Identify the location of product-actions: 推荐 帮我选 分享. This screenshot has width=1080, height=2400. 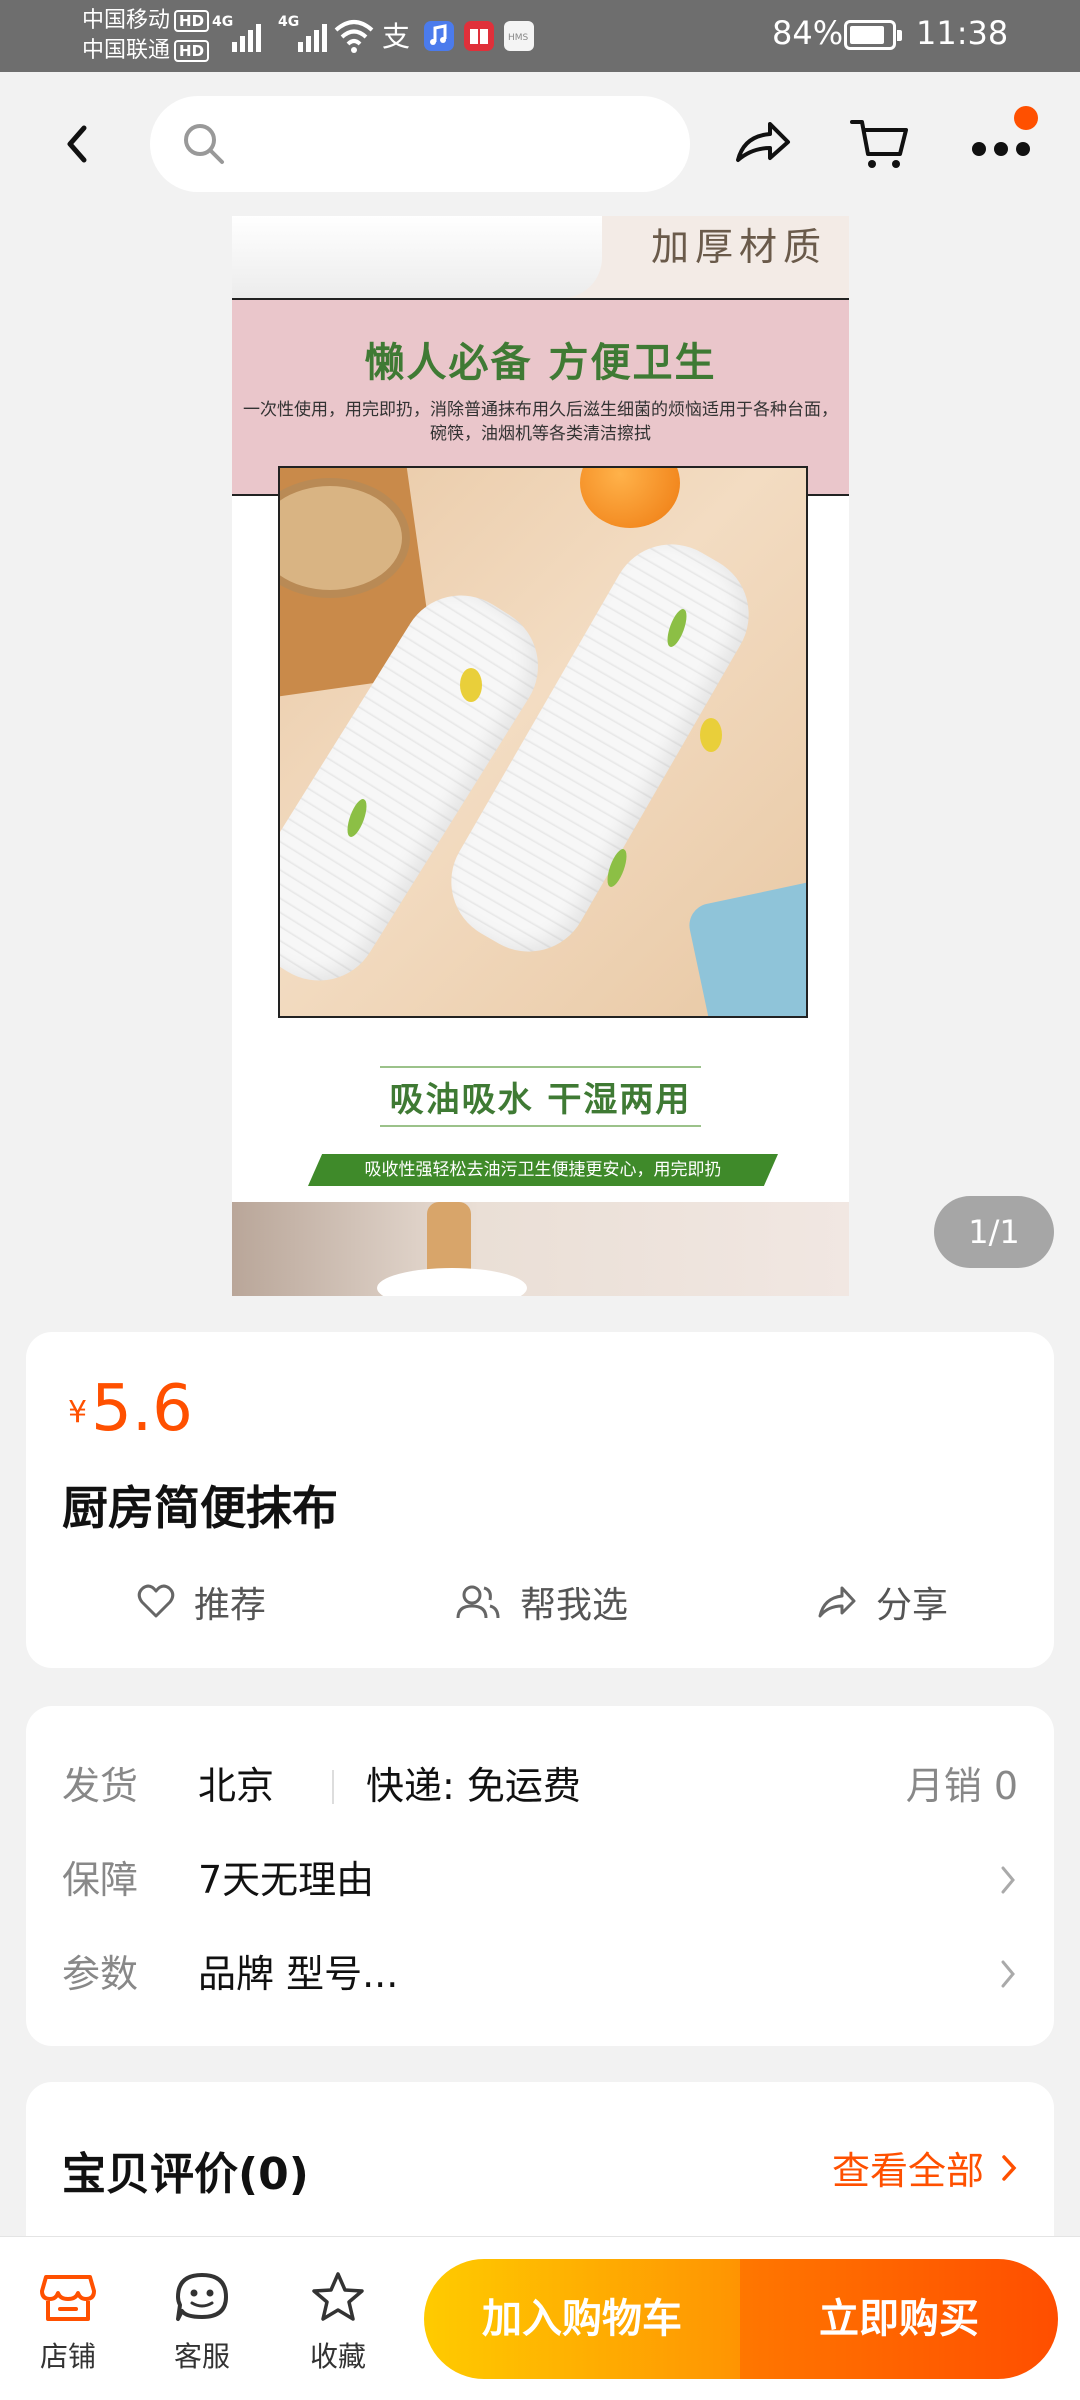
(540, 1602).